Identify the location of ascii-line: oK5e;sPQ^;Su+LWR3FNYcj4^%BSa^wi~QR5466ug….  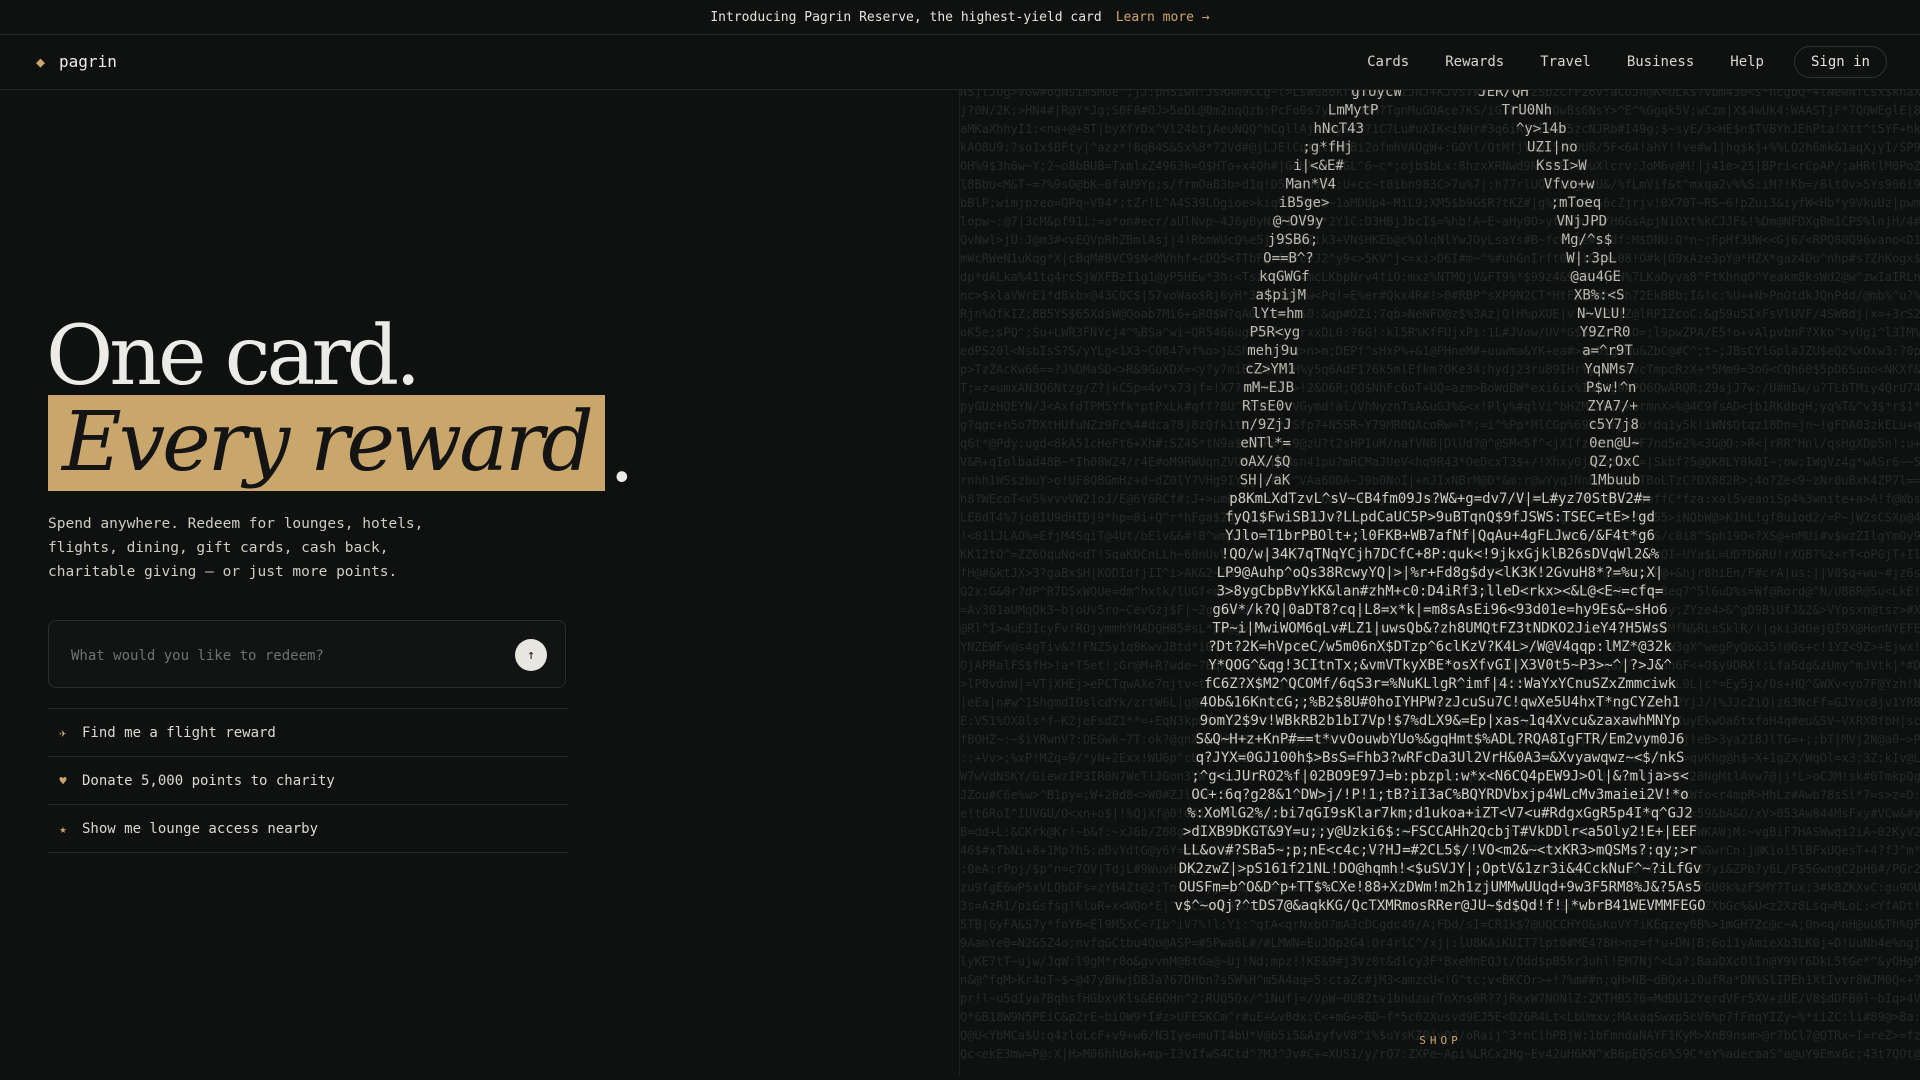
(1440, 333).